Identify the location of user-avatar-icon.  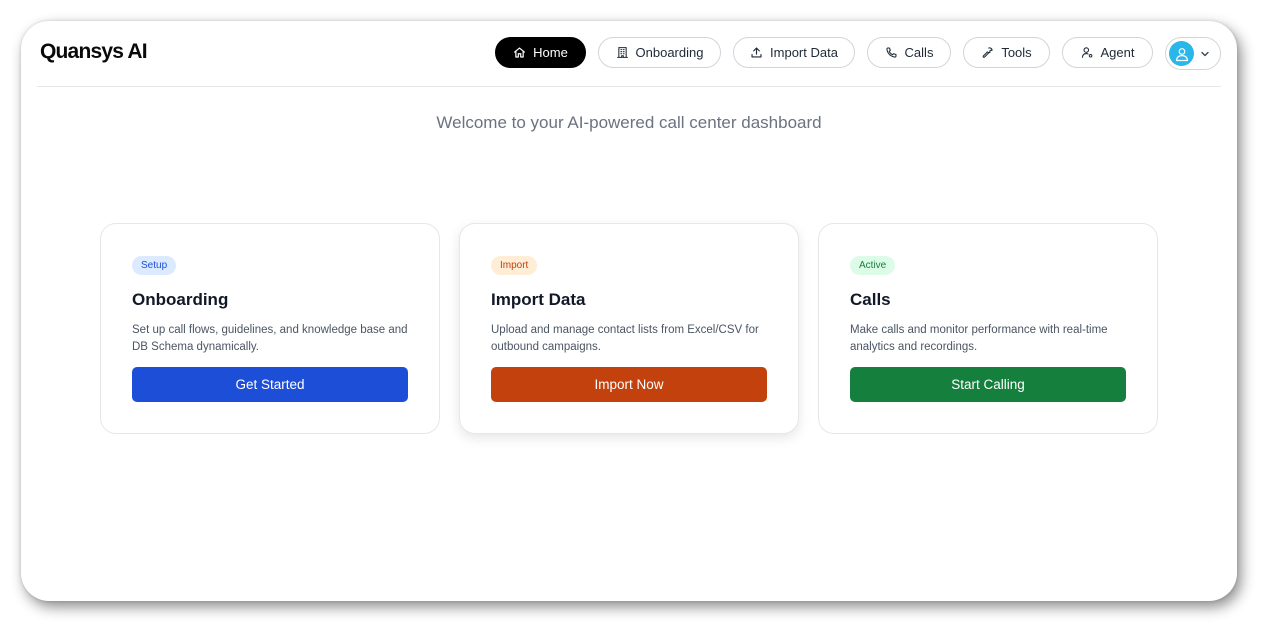
(1181, 54).